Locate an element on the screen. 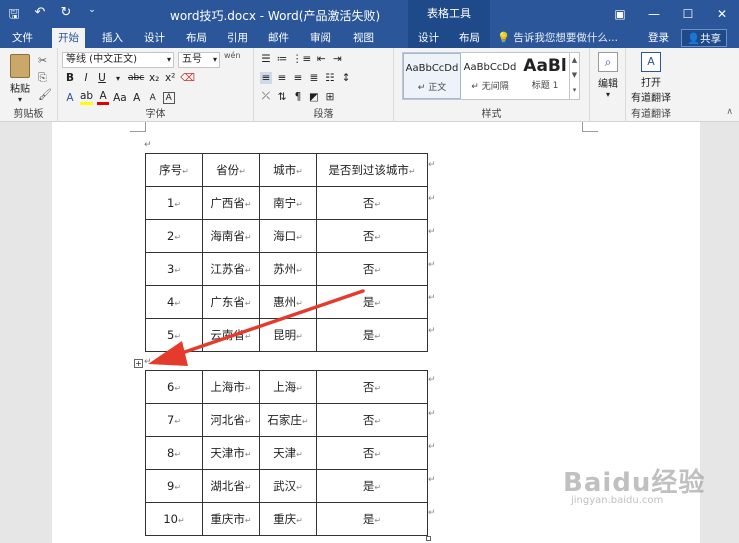  ribbon-display-icon: ▣ is located at coordinates (620, 14).